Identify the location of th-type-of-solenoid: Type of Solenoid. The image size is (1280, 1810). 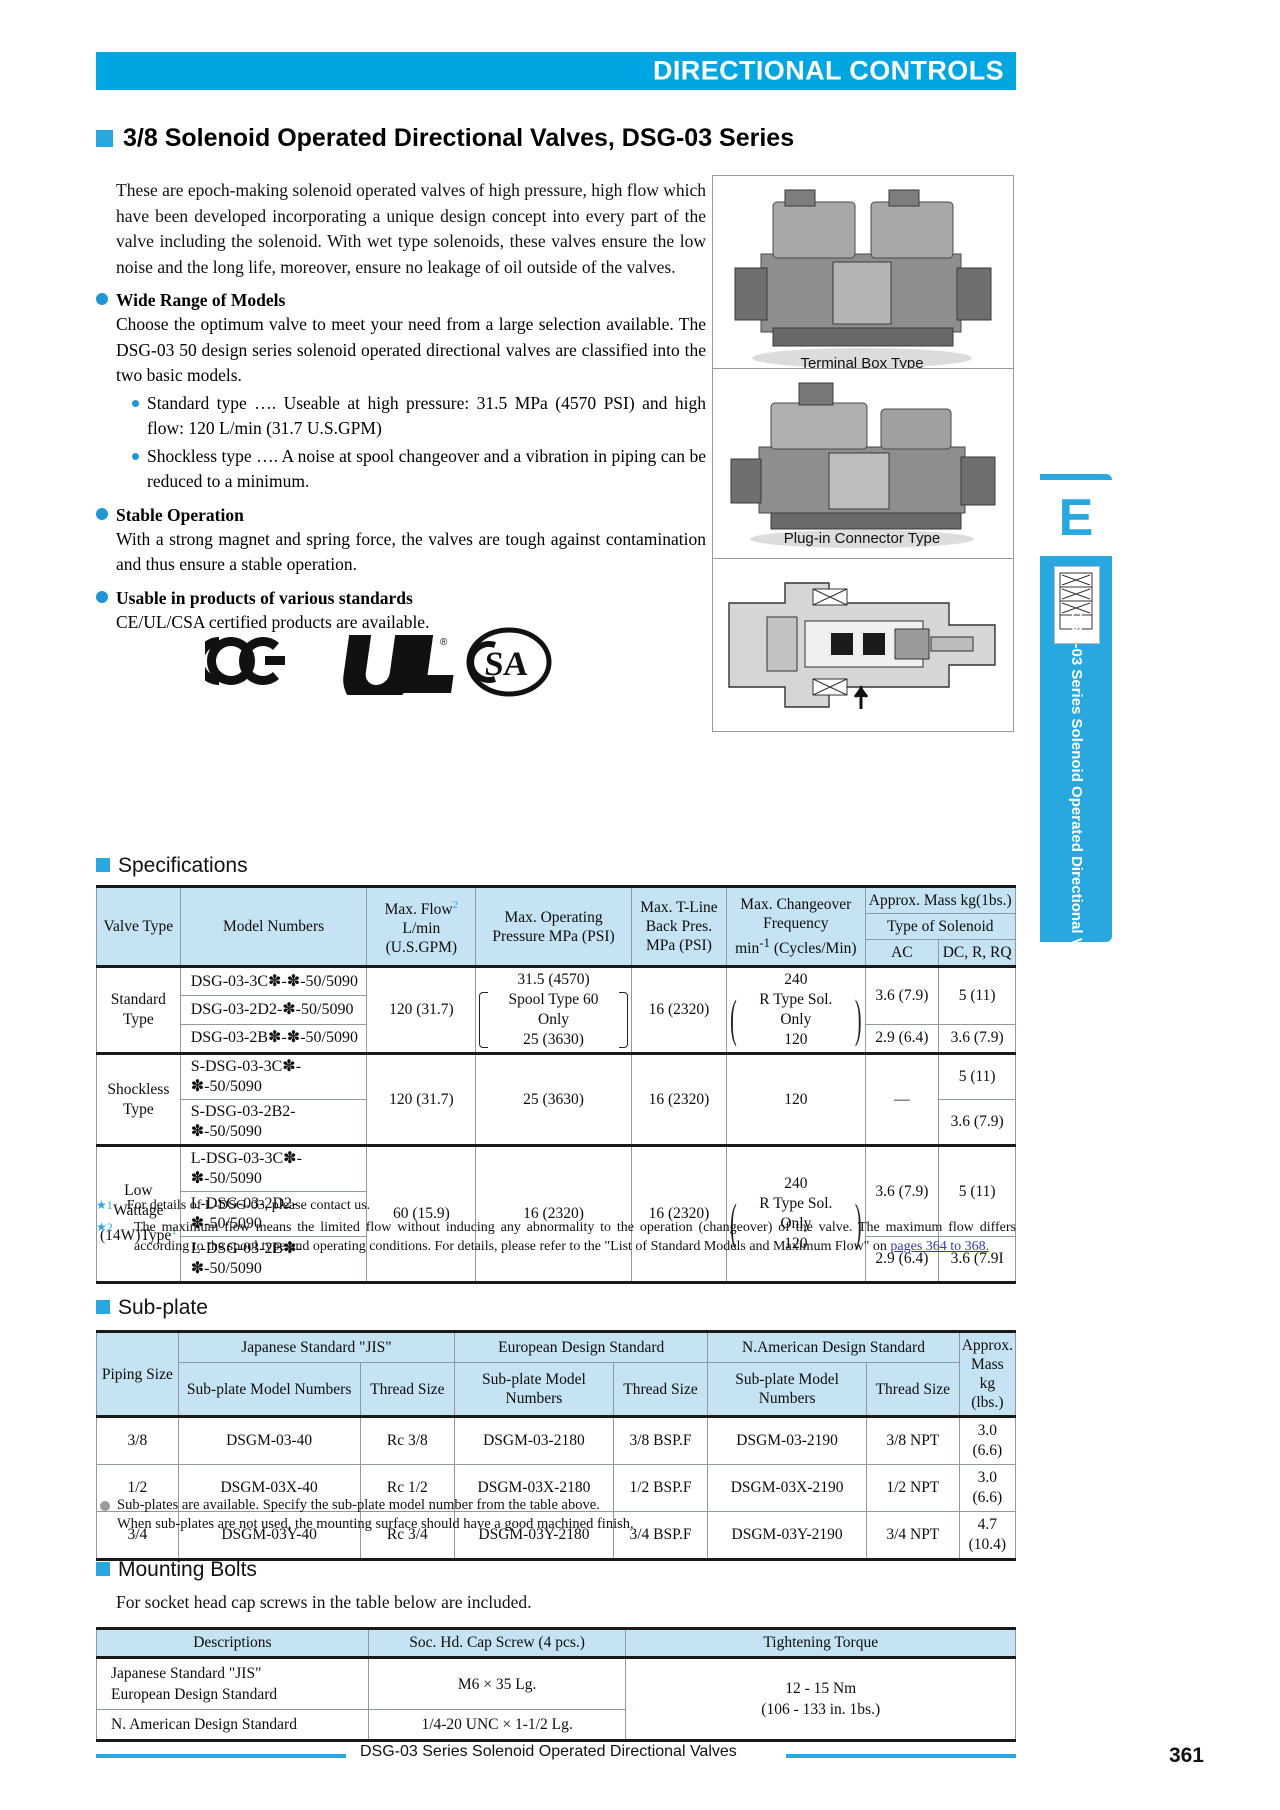
(940, 926).